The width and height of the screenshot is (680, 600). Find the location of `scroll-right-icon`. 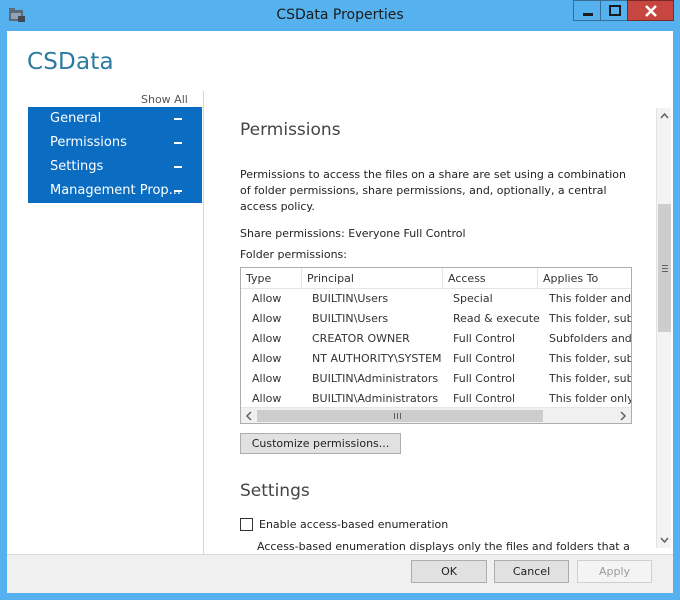

scroll-right-icon is located at coordinates (623, 416).